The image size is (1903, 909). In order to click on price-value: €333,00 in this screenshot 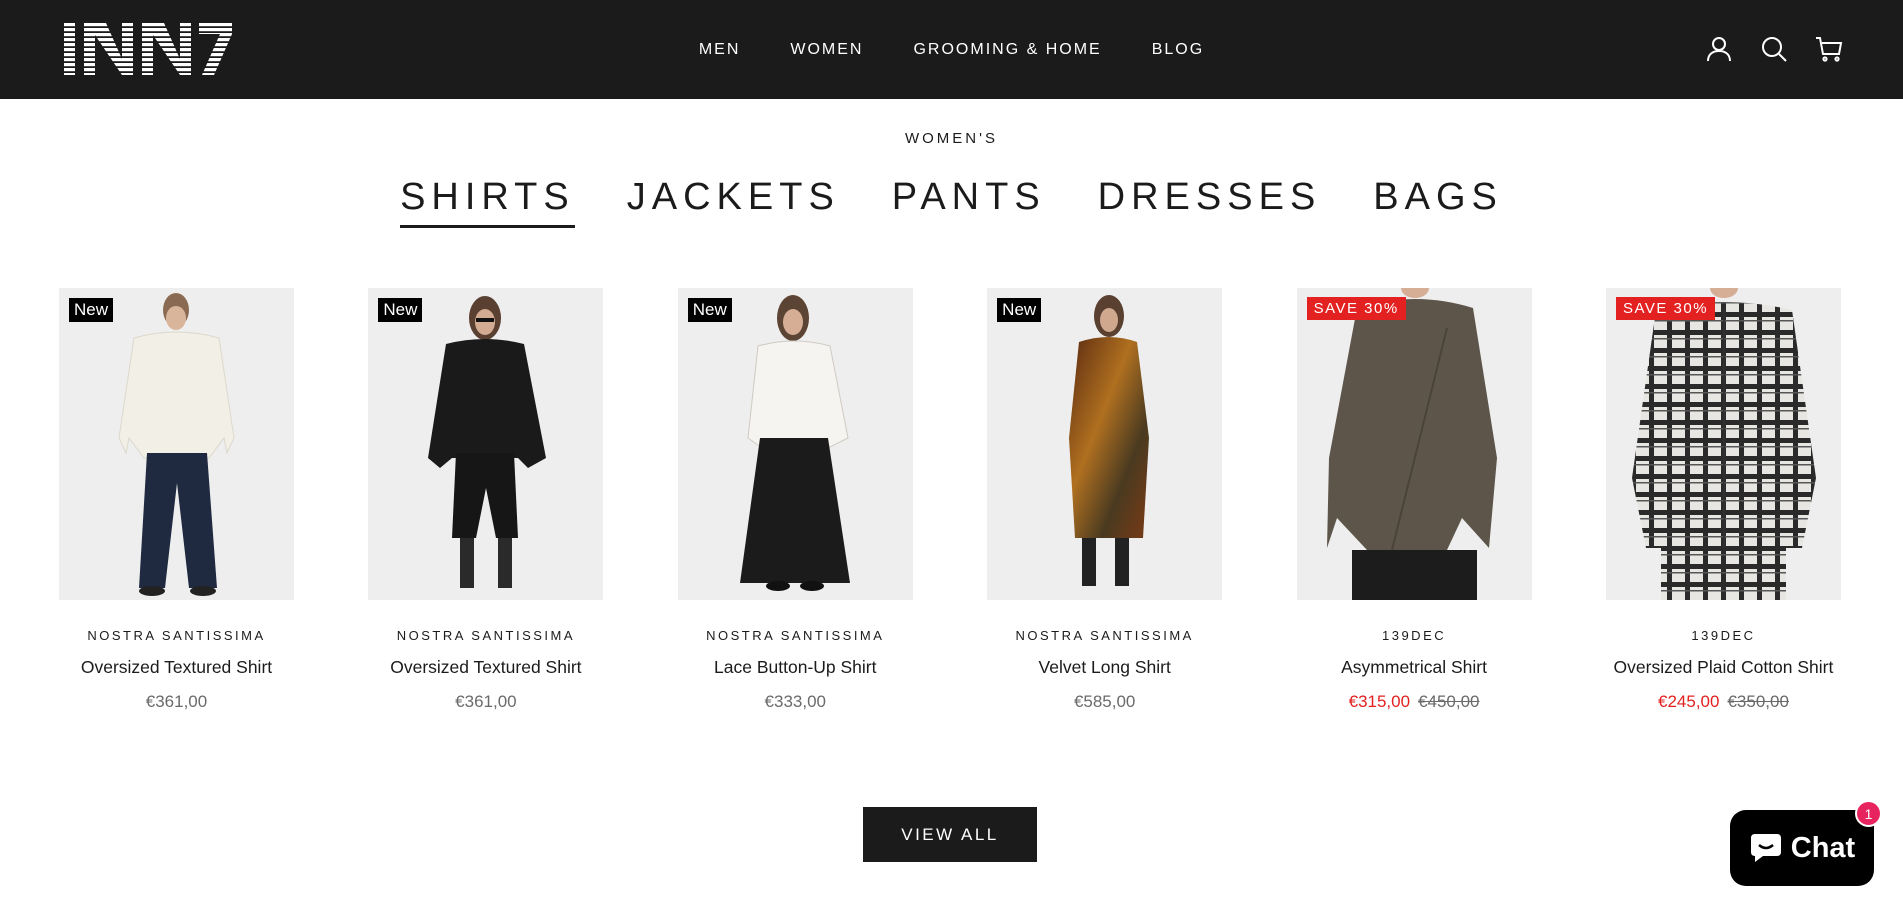, I will do `click(795, 701)`.